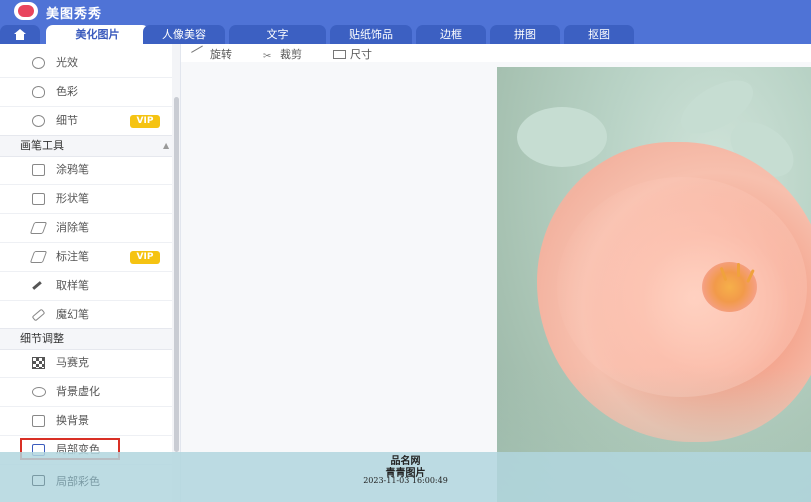  I want to click on sidebar-item-eraser-pen: 消除笔, so click(86, 228).